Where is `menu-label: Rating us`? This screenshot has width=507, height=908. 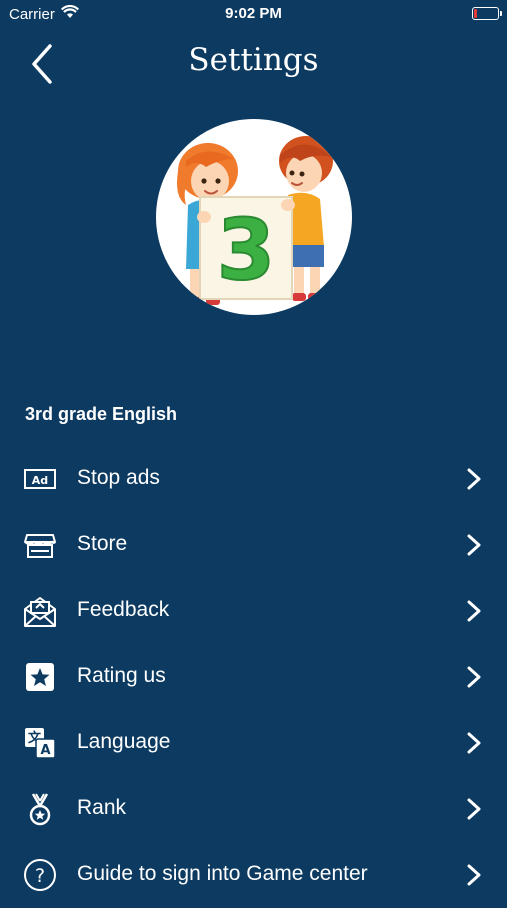
menu-label: Rating us is located at coordinates (121, 675).